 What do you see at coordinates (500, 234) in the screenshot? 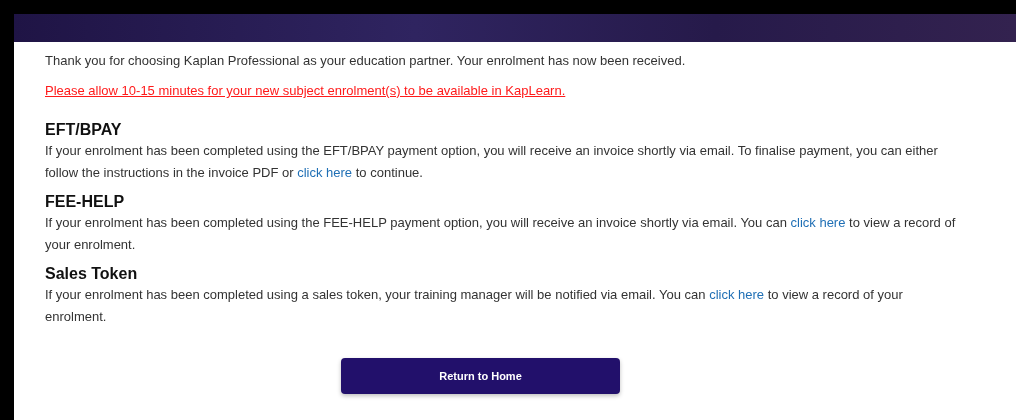
I see `section-text: If your enrolment has been completed using the FEE-HELP payment option, you will receive an invoice shortly via email. You can click here to view a record of your enrolment.` at bounding box center [500, 234].